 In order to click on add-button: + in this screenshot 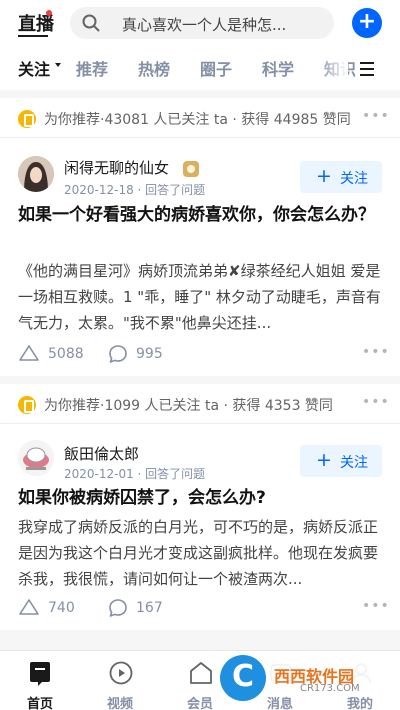, I will do `click(367, 23)`.